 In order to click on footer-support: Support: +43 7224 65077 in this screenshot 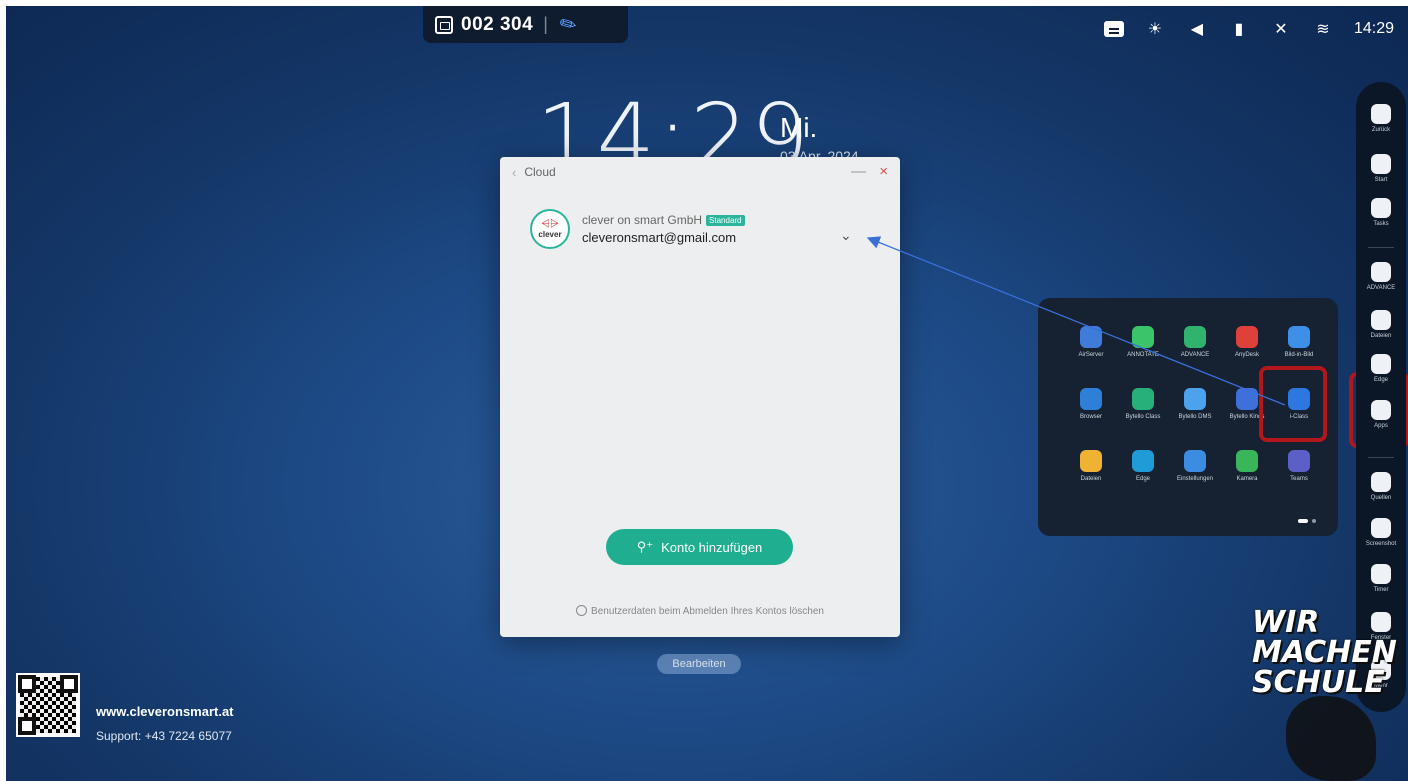, I will do `click(164, 736)`.